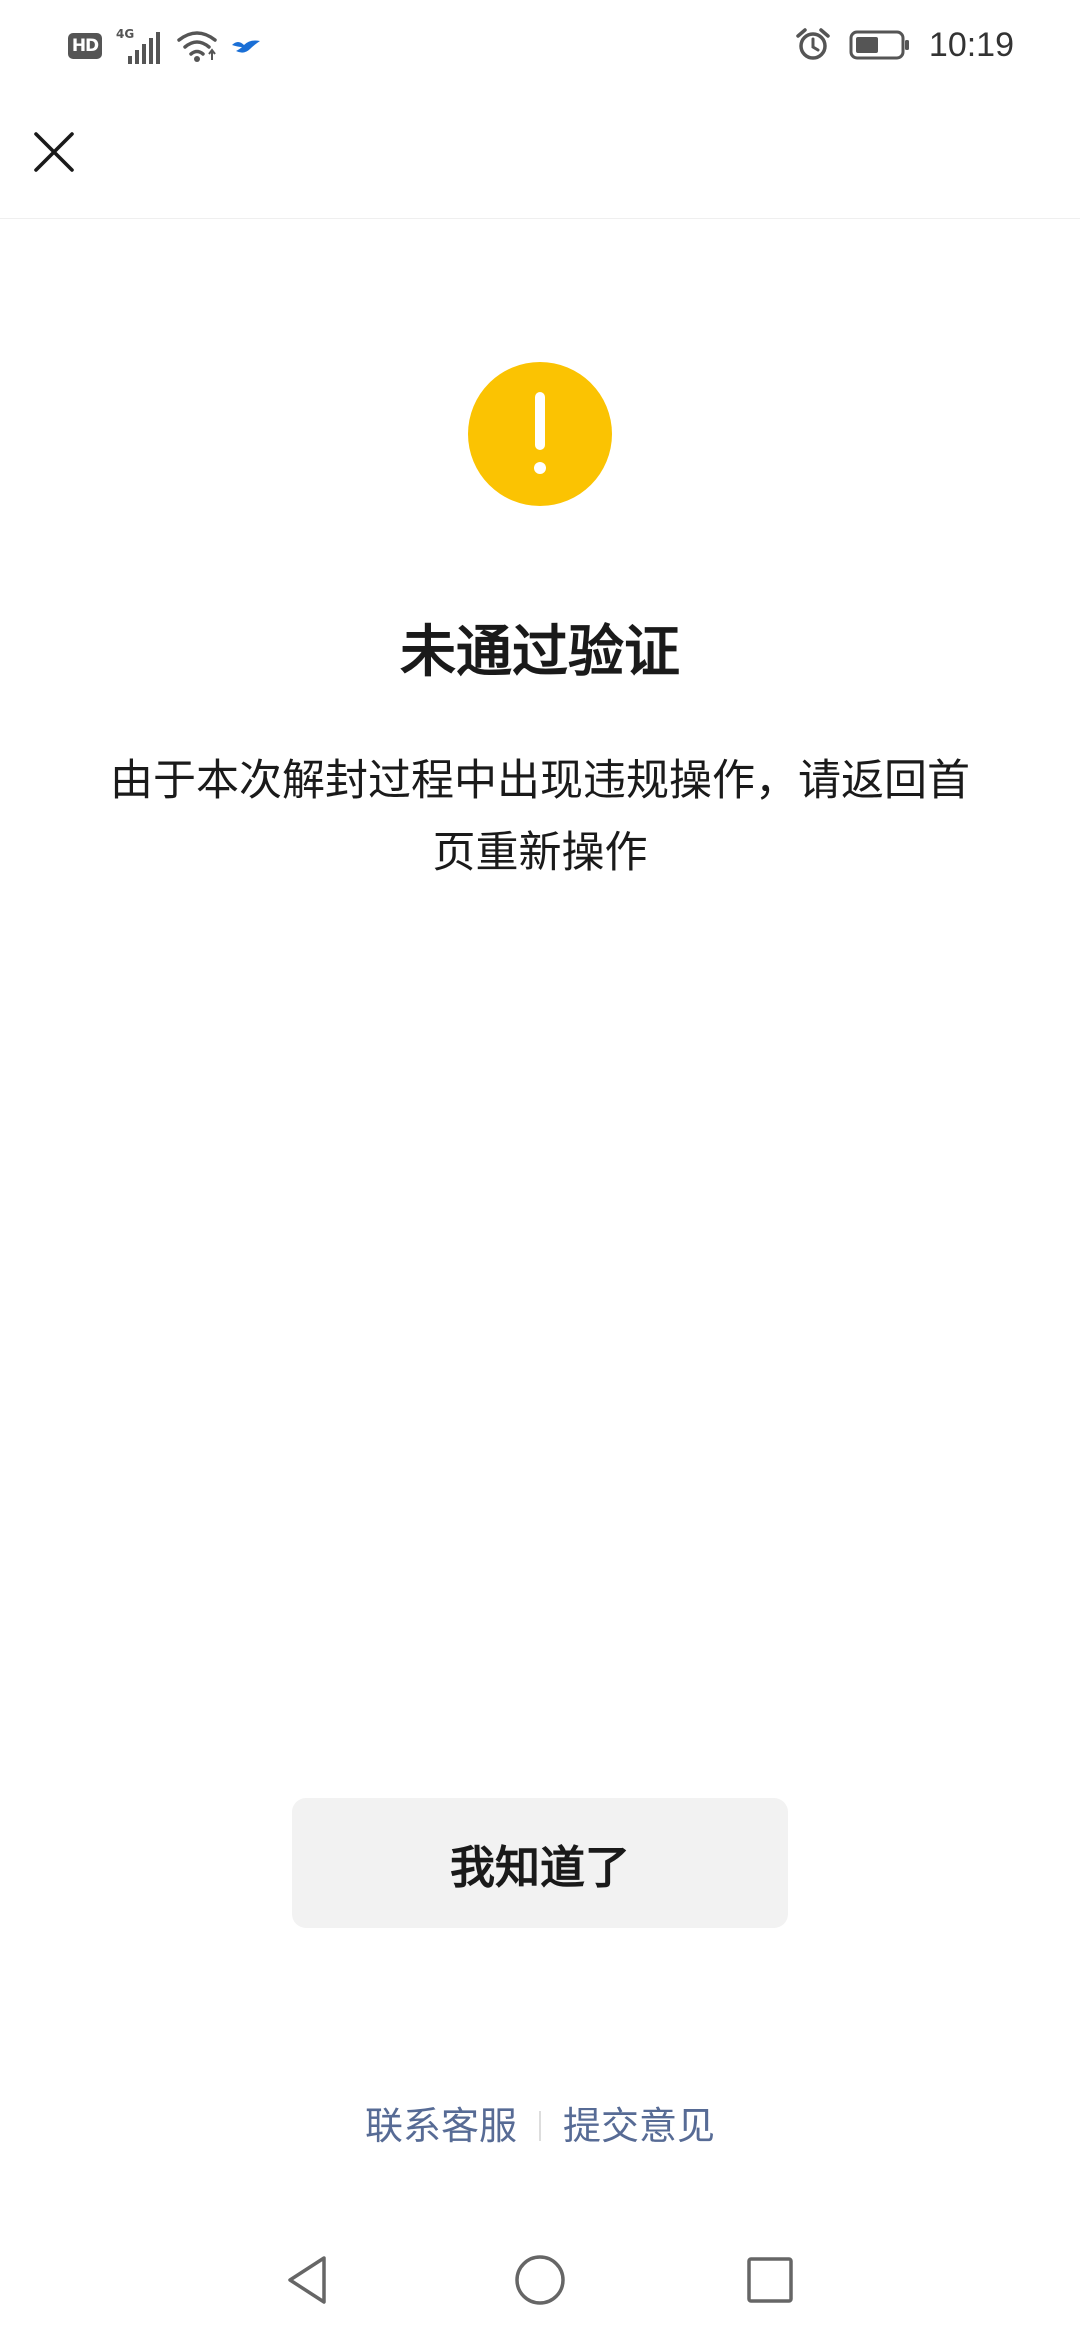 The width and height of the screenshot is (1080, 2340). I want to click on battery-icon, so click(879, 45).